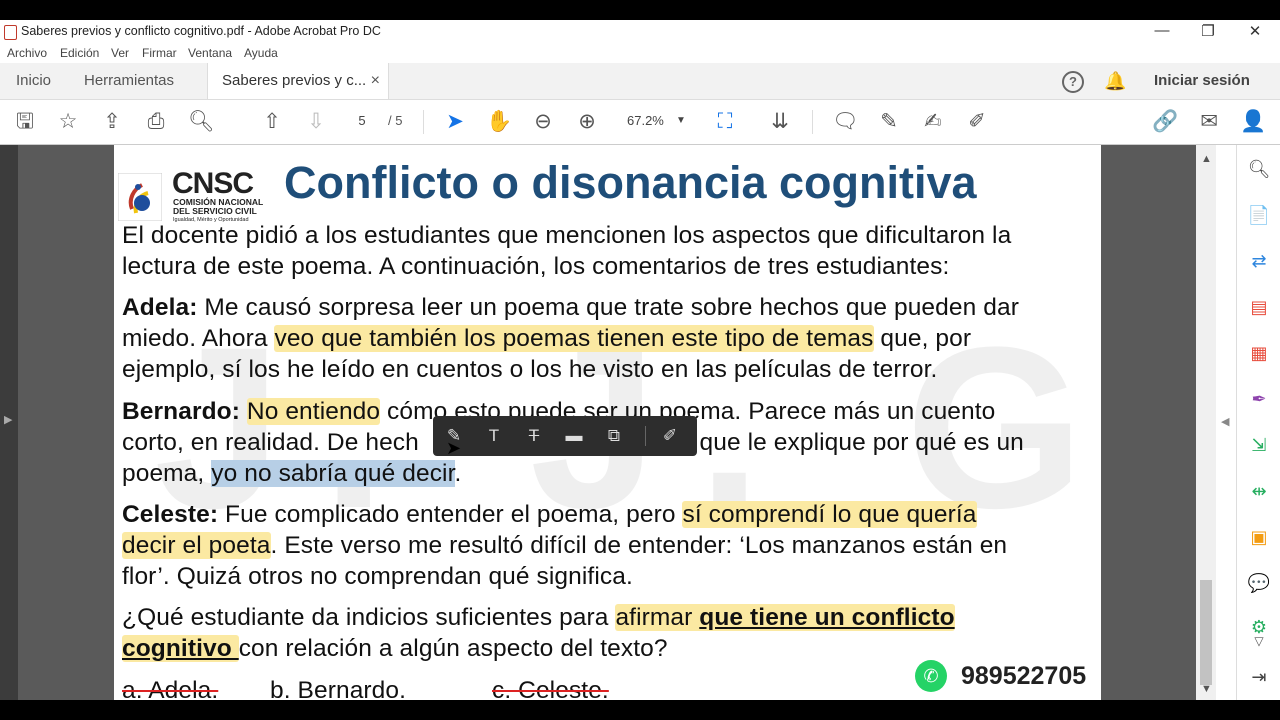 This screenshot has height=720, width=1280. What do you see at coordinates (454, 448) in the screenshot?
I see `mouse-cursor-icon: ➤` at bounding box center [454, 448].